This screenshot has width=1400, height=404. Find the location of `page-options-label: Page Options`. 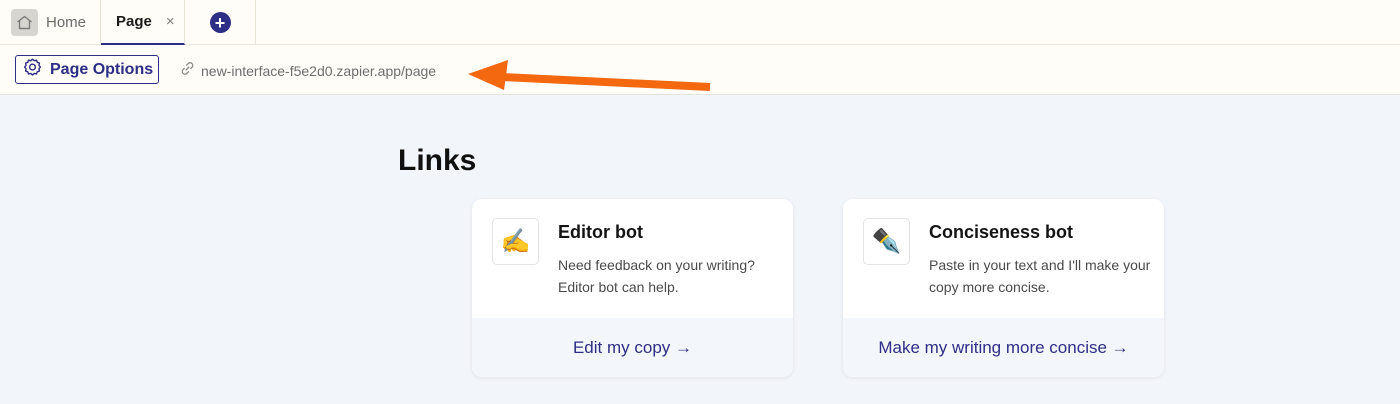

page-options-label: Page Options is located at coordinates (102, 69).